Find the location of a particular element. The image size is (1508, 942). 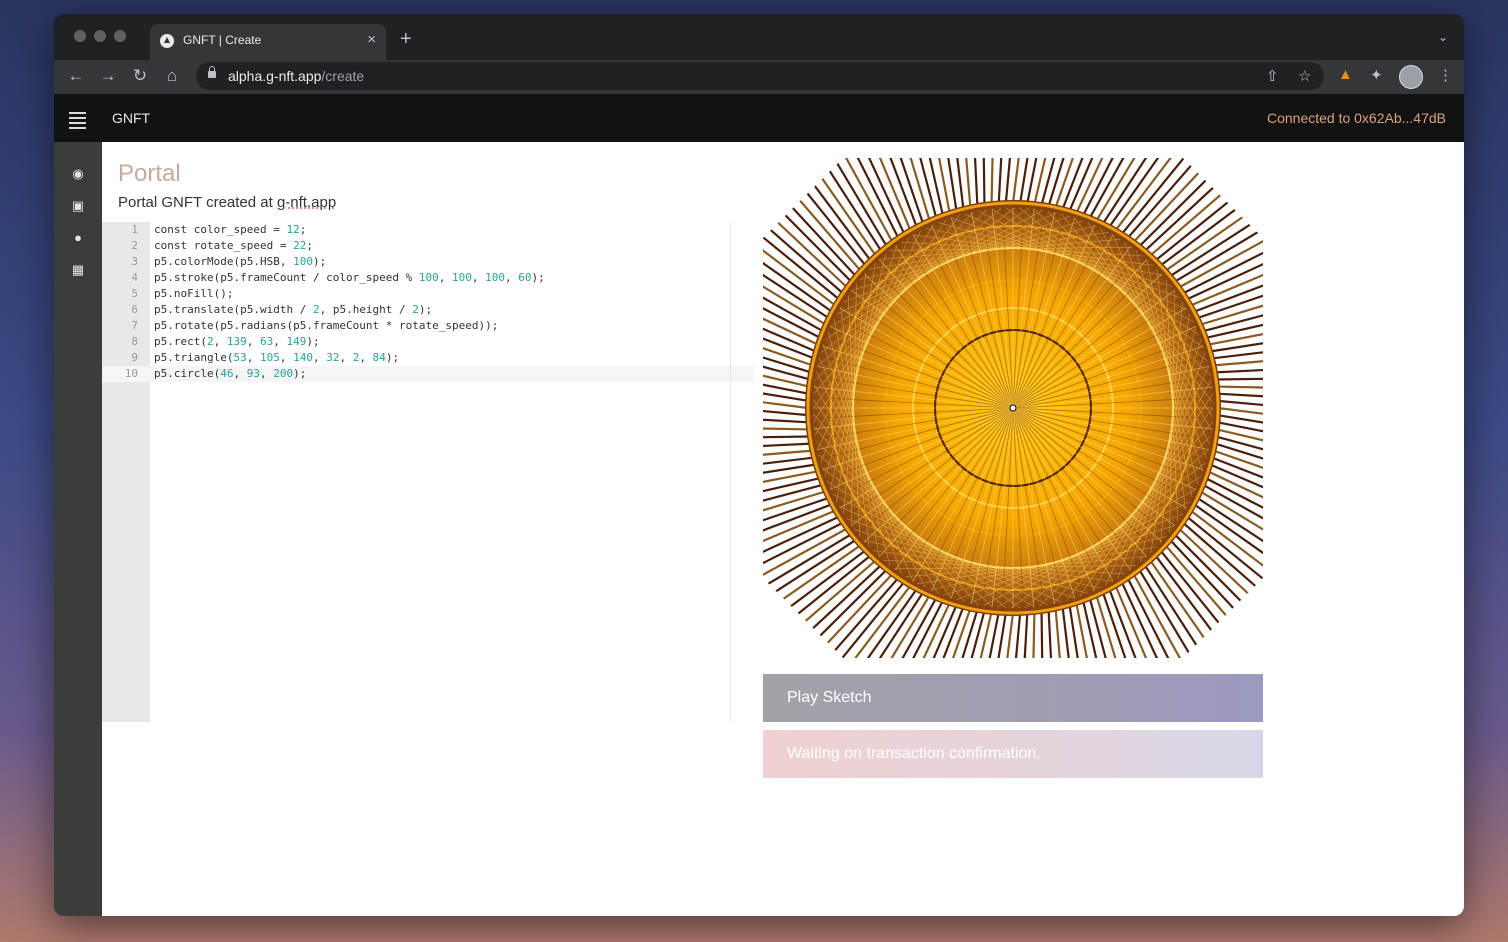

line-number: 6 is located at coordinates (134, 309).